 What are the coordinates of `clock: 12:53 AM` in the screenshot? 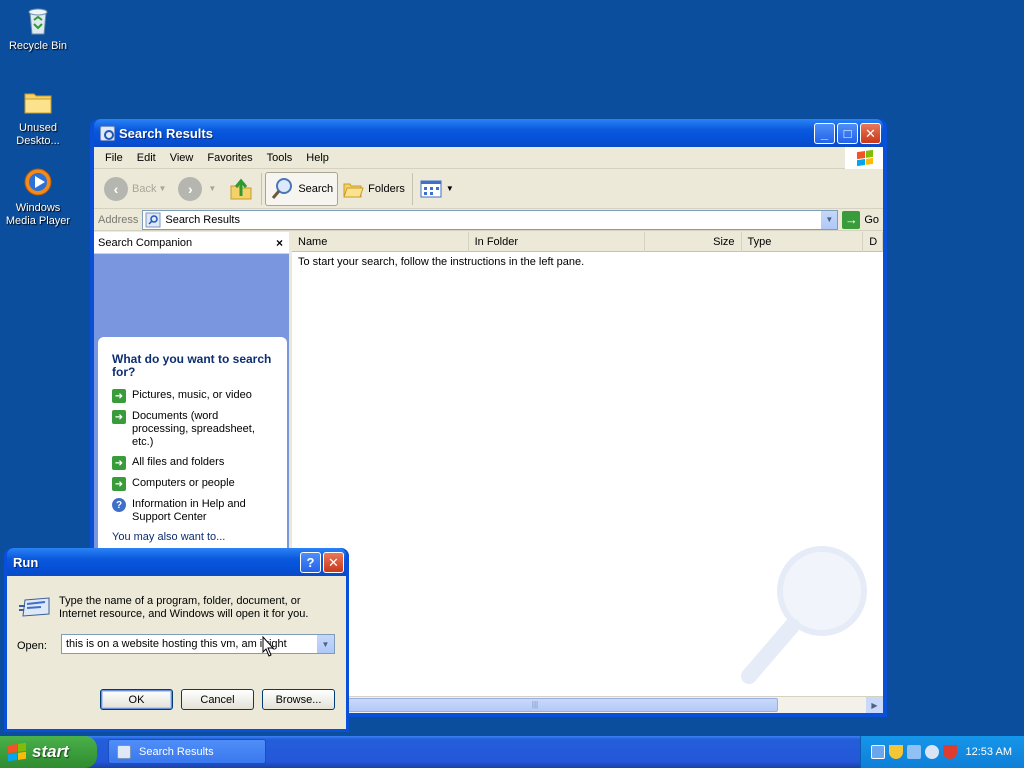 It's located at (989, 752).